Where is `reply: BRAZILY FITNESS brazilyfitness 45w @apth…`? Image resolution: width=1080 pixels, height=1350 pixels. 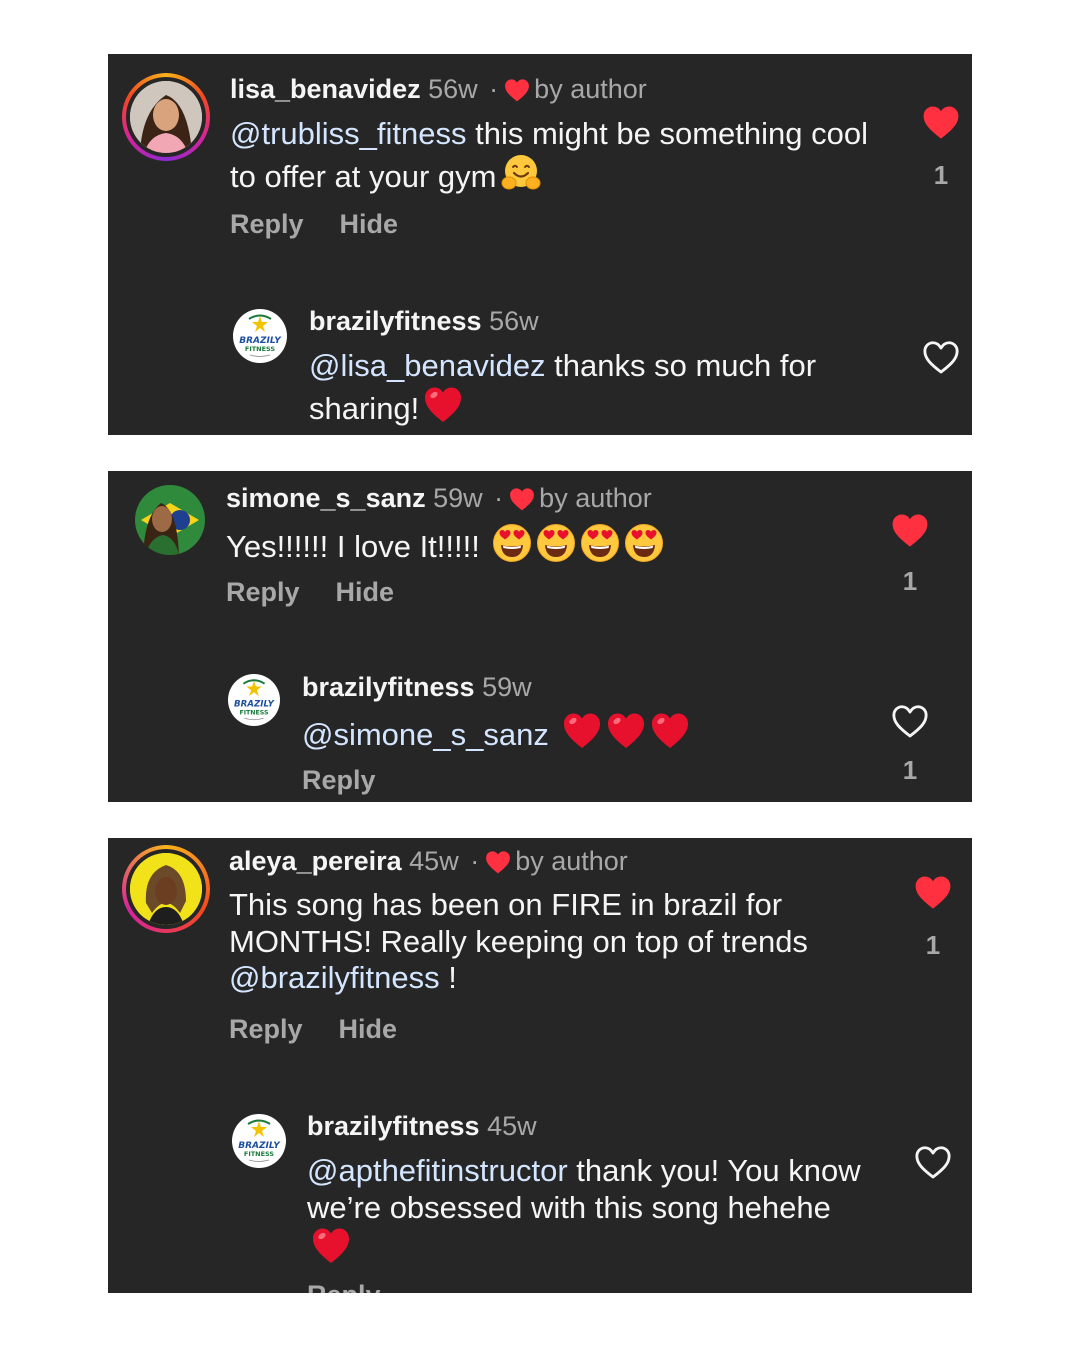 reply: BRAZILY FITNESS brazilyfitness 45w @apth… is located at coordinates (540, 1200).